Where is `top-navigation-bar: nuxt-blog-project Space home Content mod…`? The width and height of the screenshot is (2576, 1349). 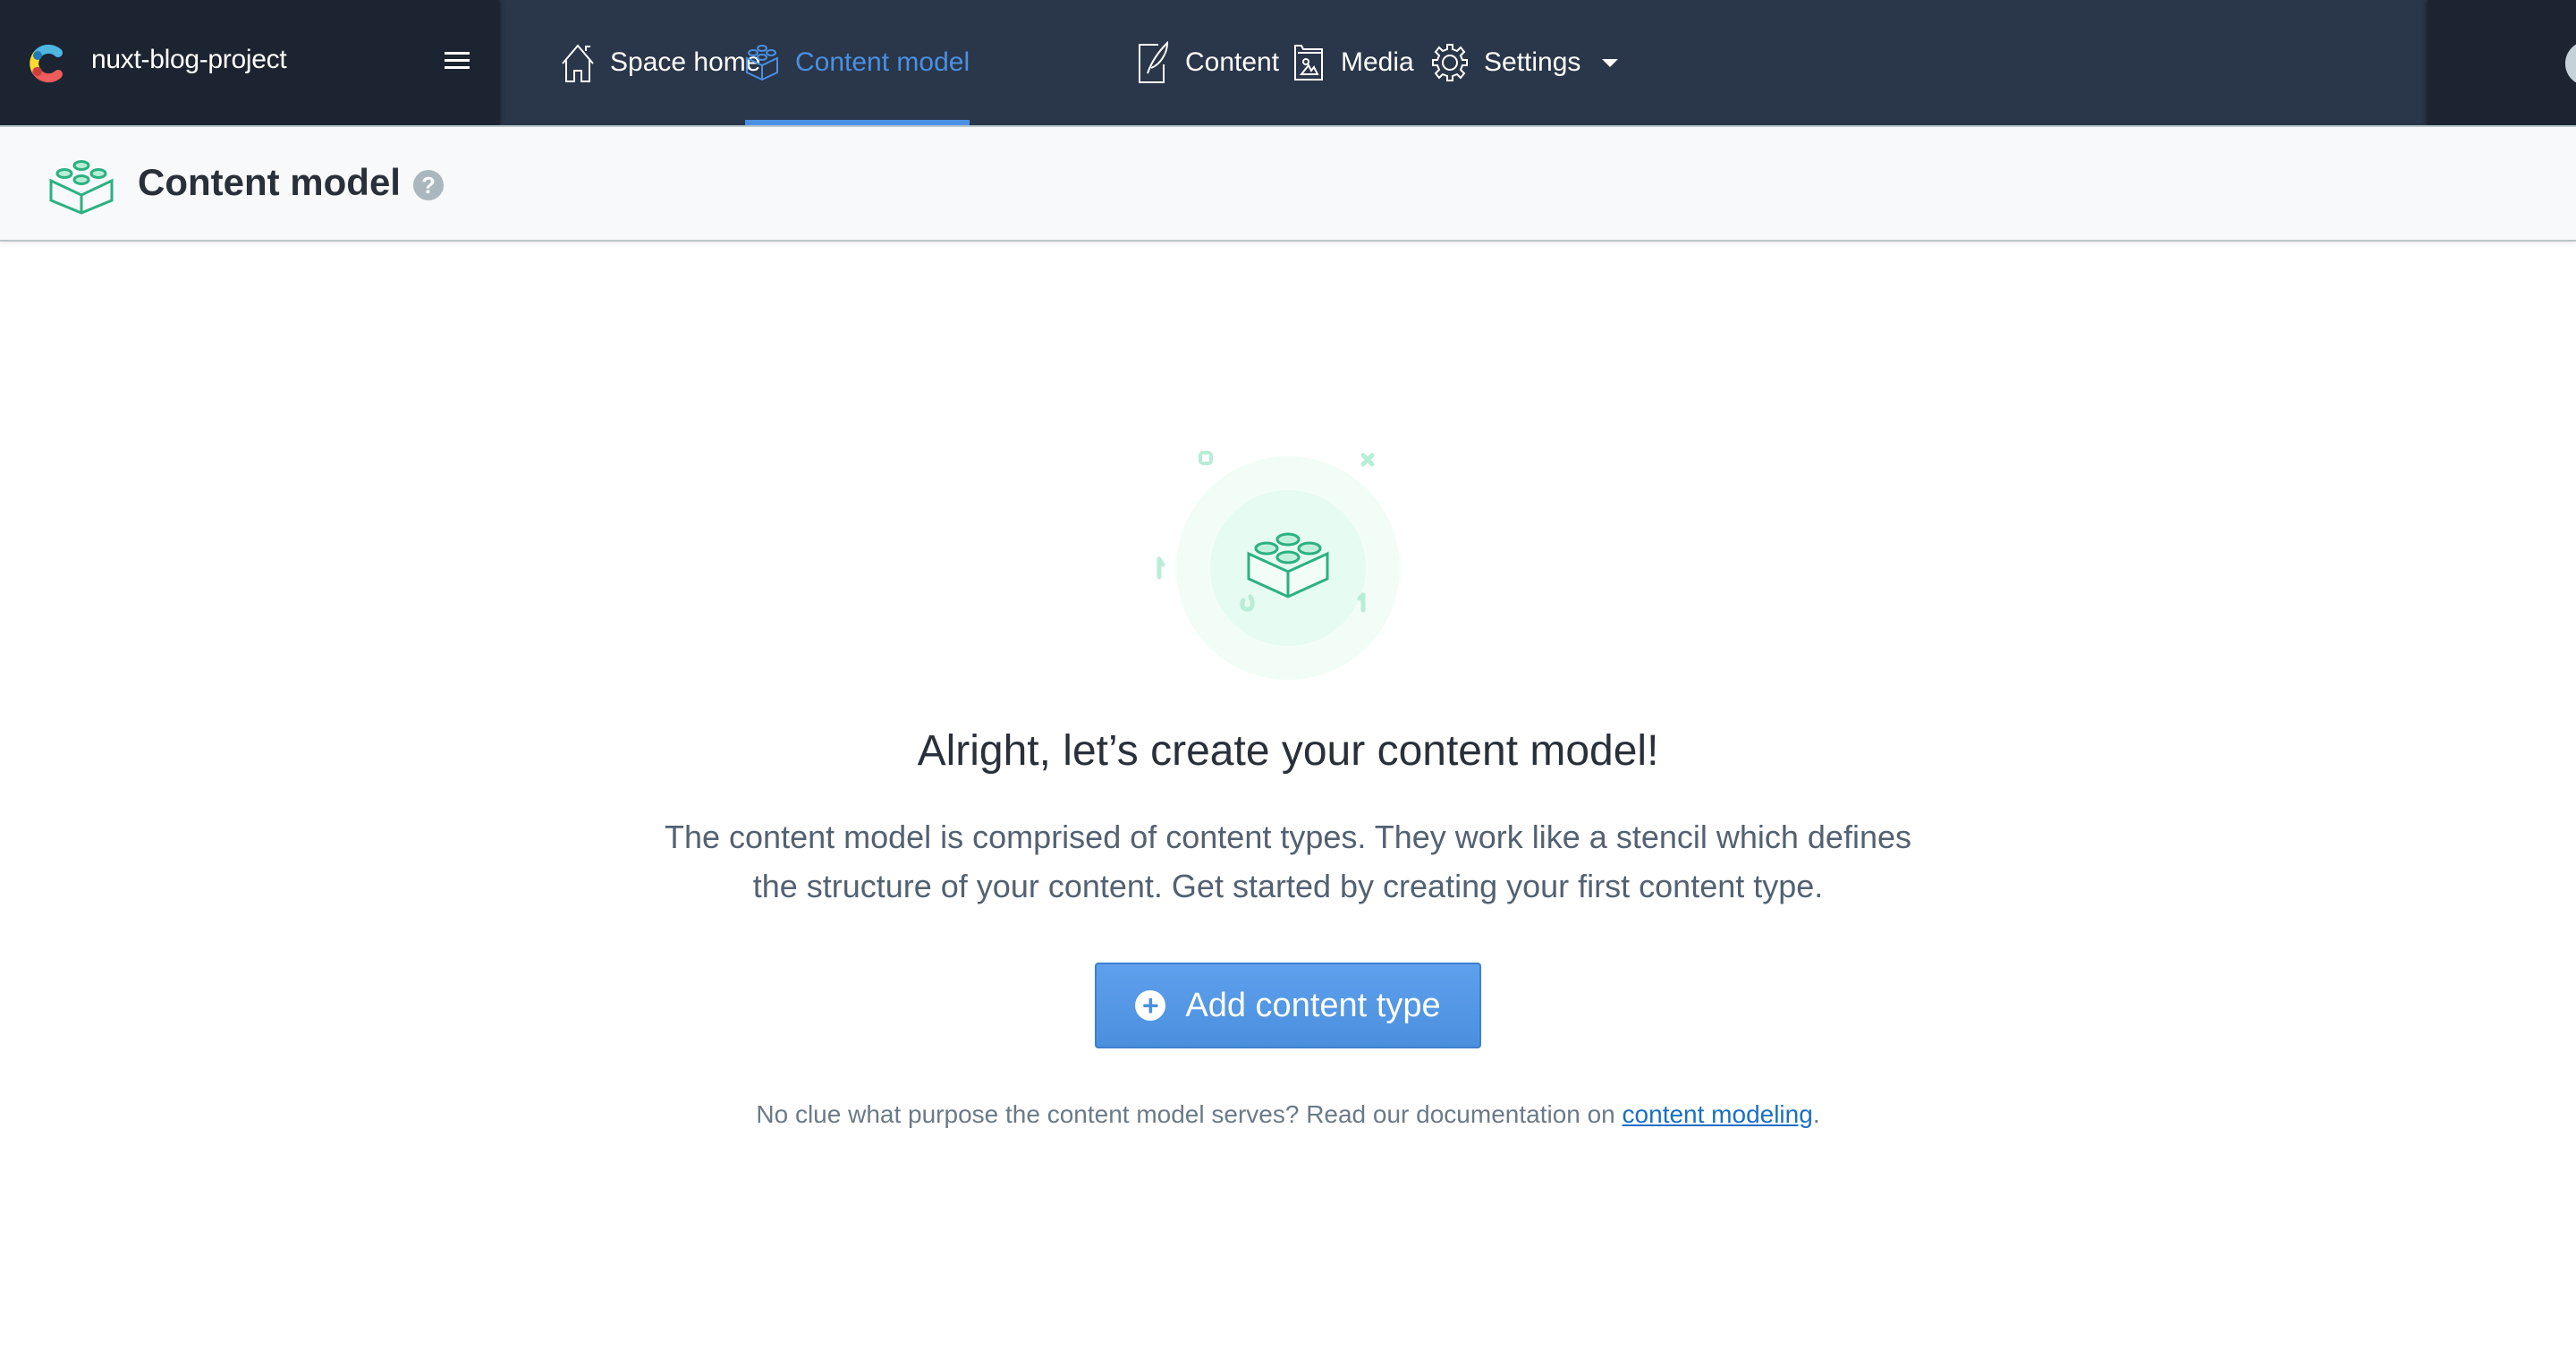 top-navigation-bar: nuxt-blog-project Space home Content mod… is located at coordinates (1288, 62).